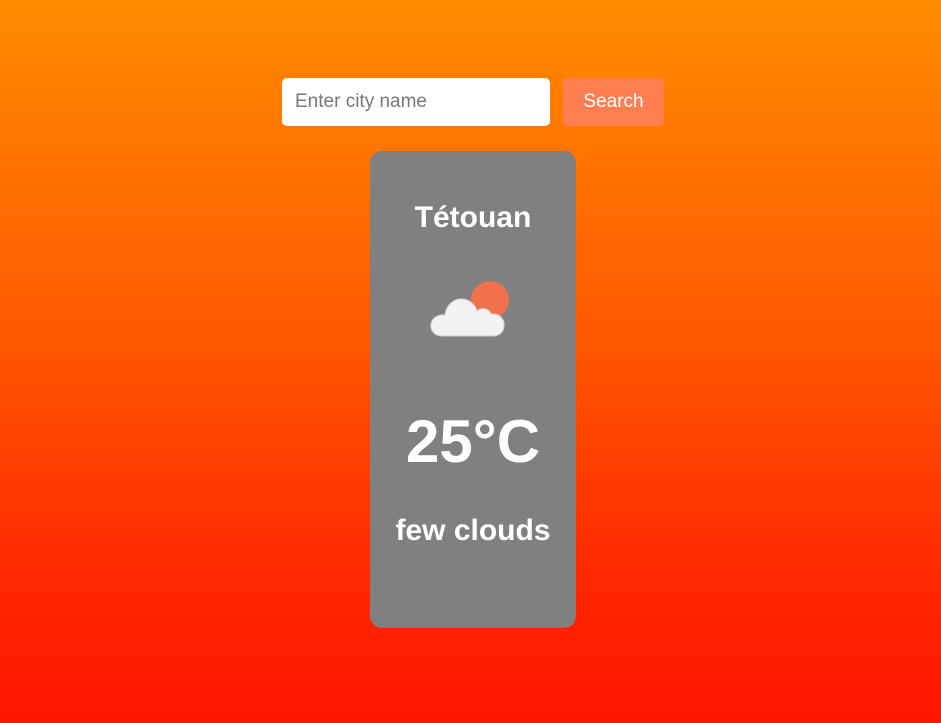 Image resolution: width=941 pixels, height=723 pixels. Describe the element at coordinates (469, 309) in the screenshot. I see `few-clouds-icon` at that location.